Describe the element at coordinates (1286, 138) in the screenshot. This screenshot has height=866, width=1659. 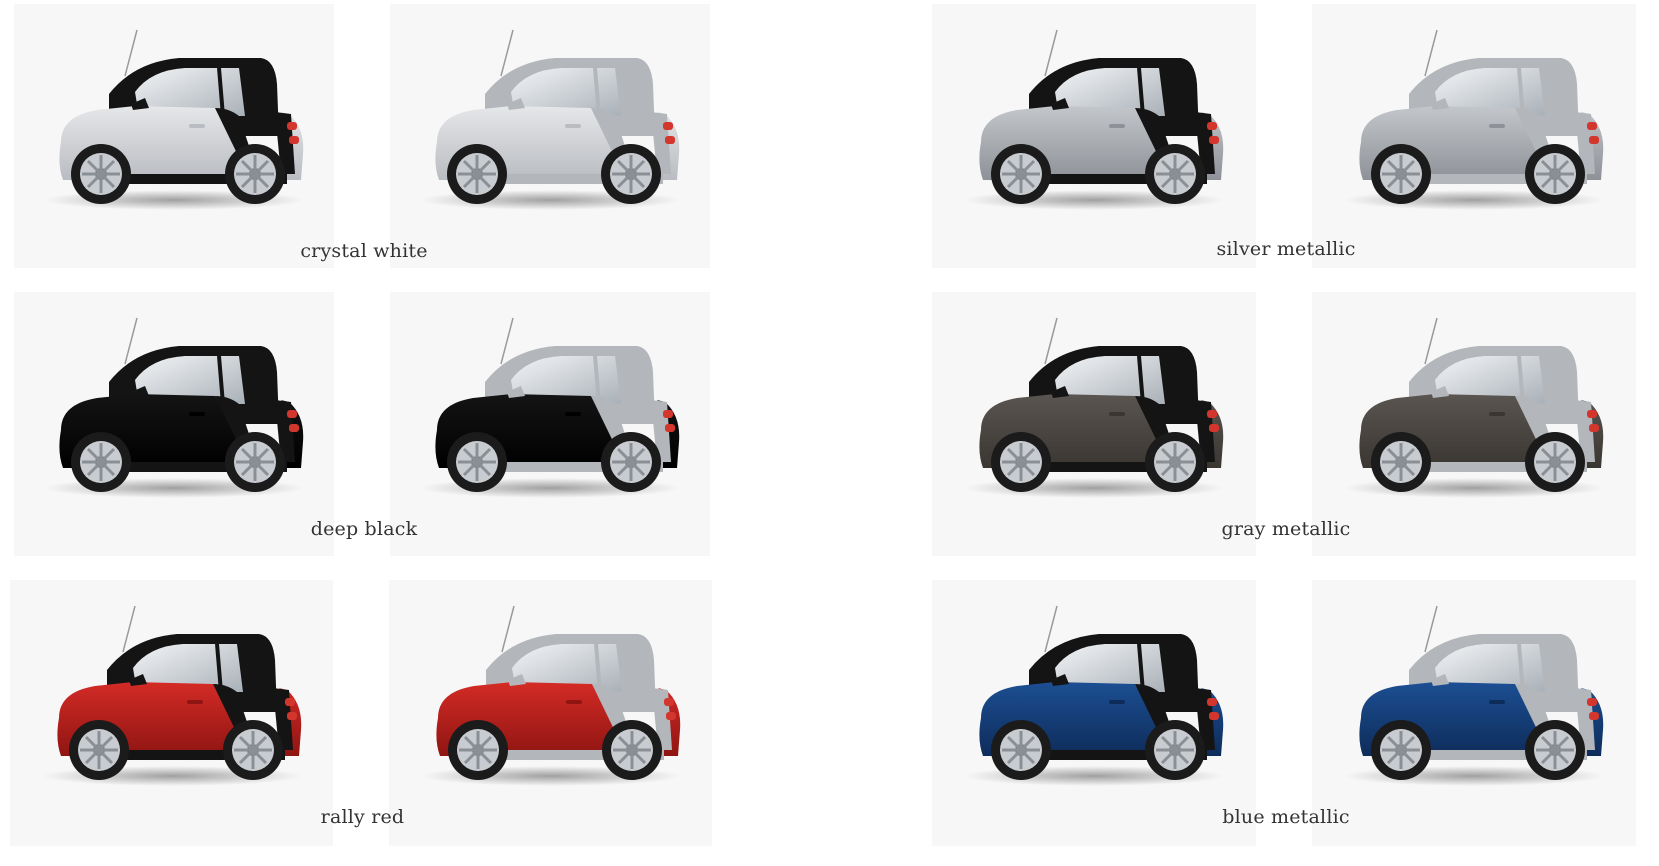
I see `swatch-silver-metallic: silver metallic` at that location.